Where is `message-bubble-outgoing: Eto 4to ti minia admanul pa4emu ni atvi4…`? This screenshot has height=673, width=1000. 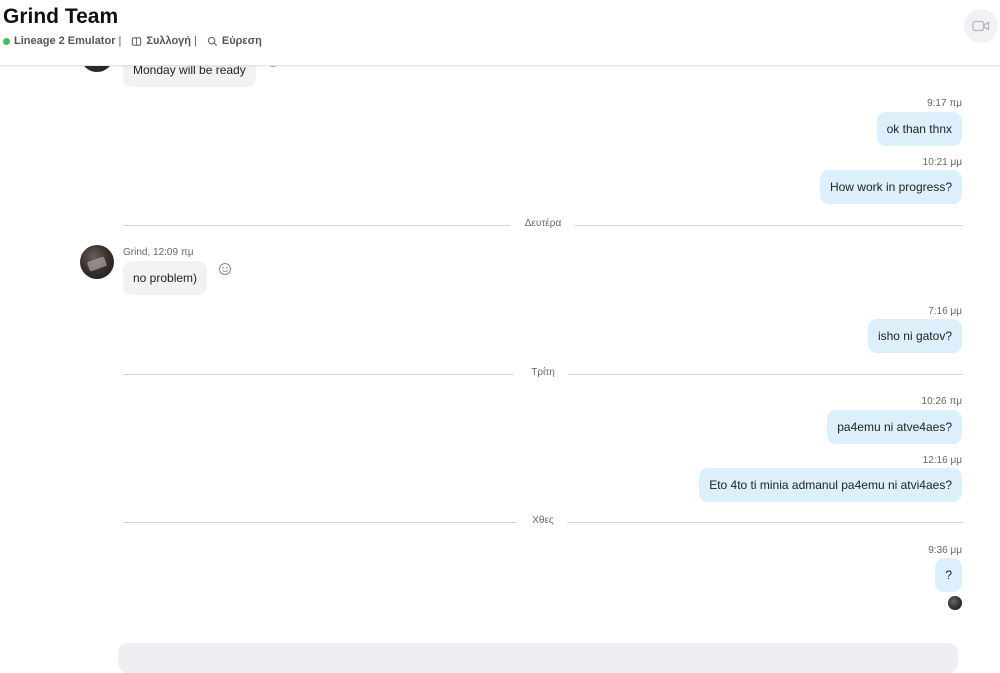
message-bubble-outgoing: Eto 4to ti minia admanul pa4emu ni atvi4… is located at coordinates (830, 485).